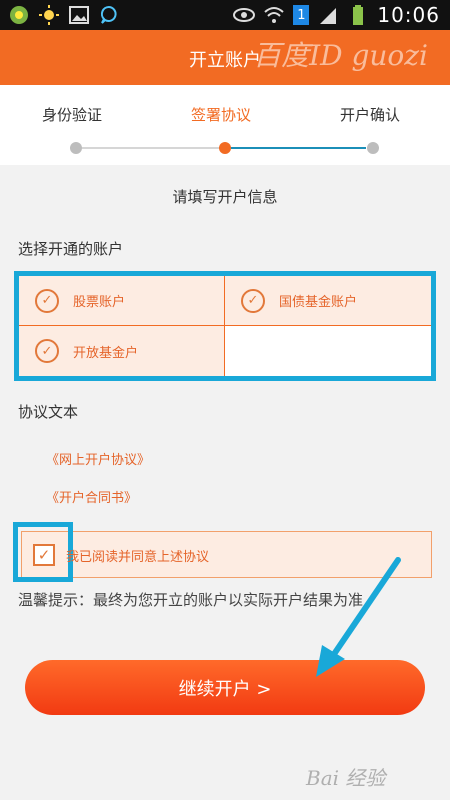 This screenshot has width=450, height=800. What do you see at coordinates (358, 15) in the screenshot?
I see `battery-icon` at bounding box center [358, 15].